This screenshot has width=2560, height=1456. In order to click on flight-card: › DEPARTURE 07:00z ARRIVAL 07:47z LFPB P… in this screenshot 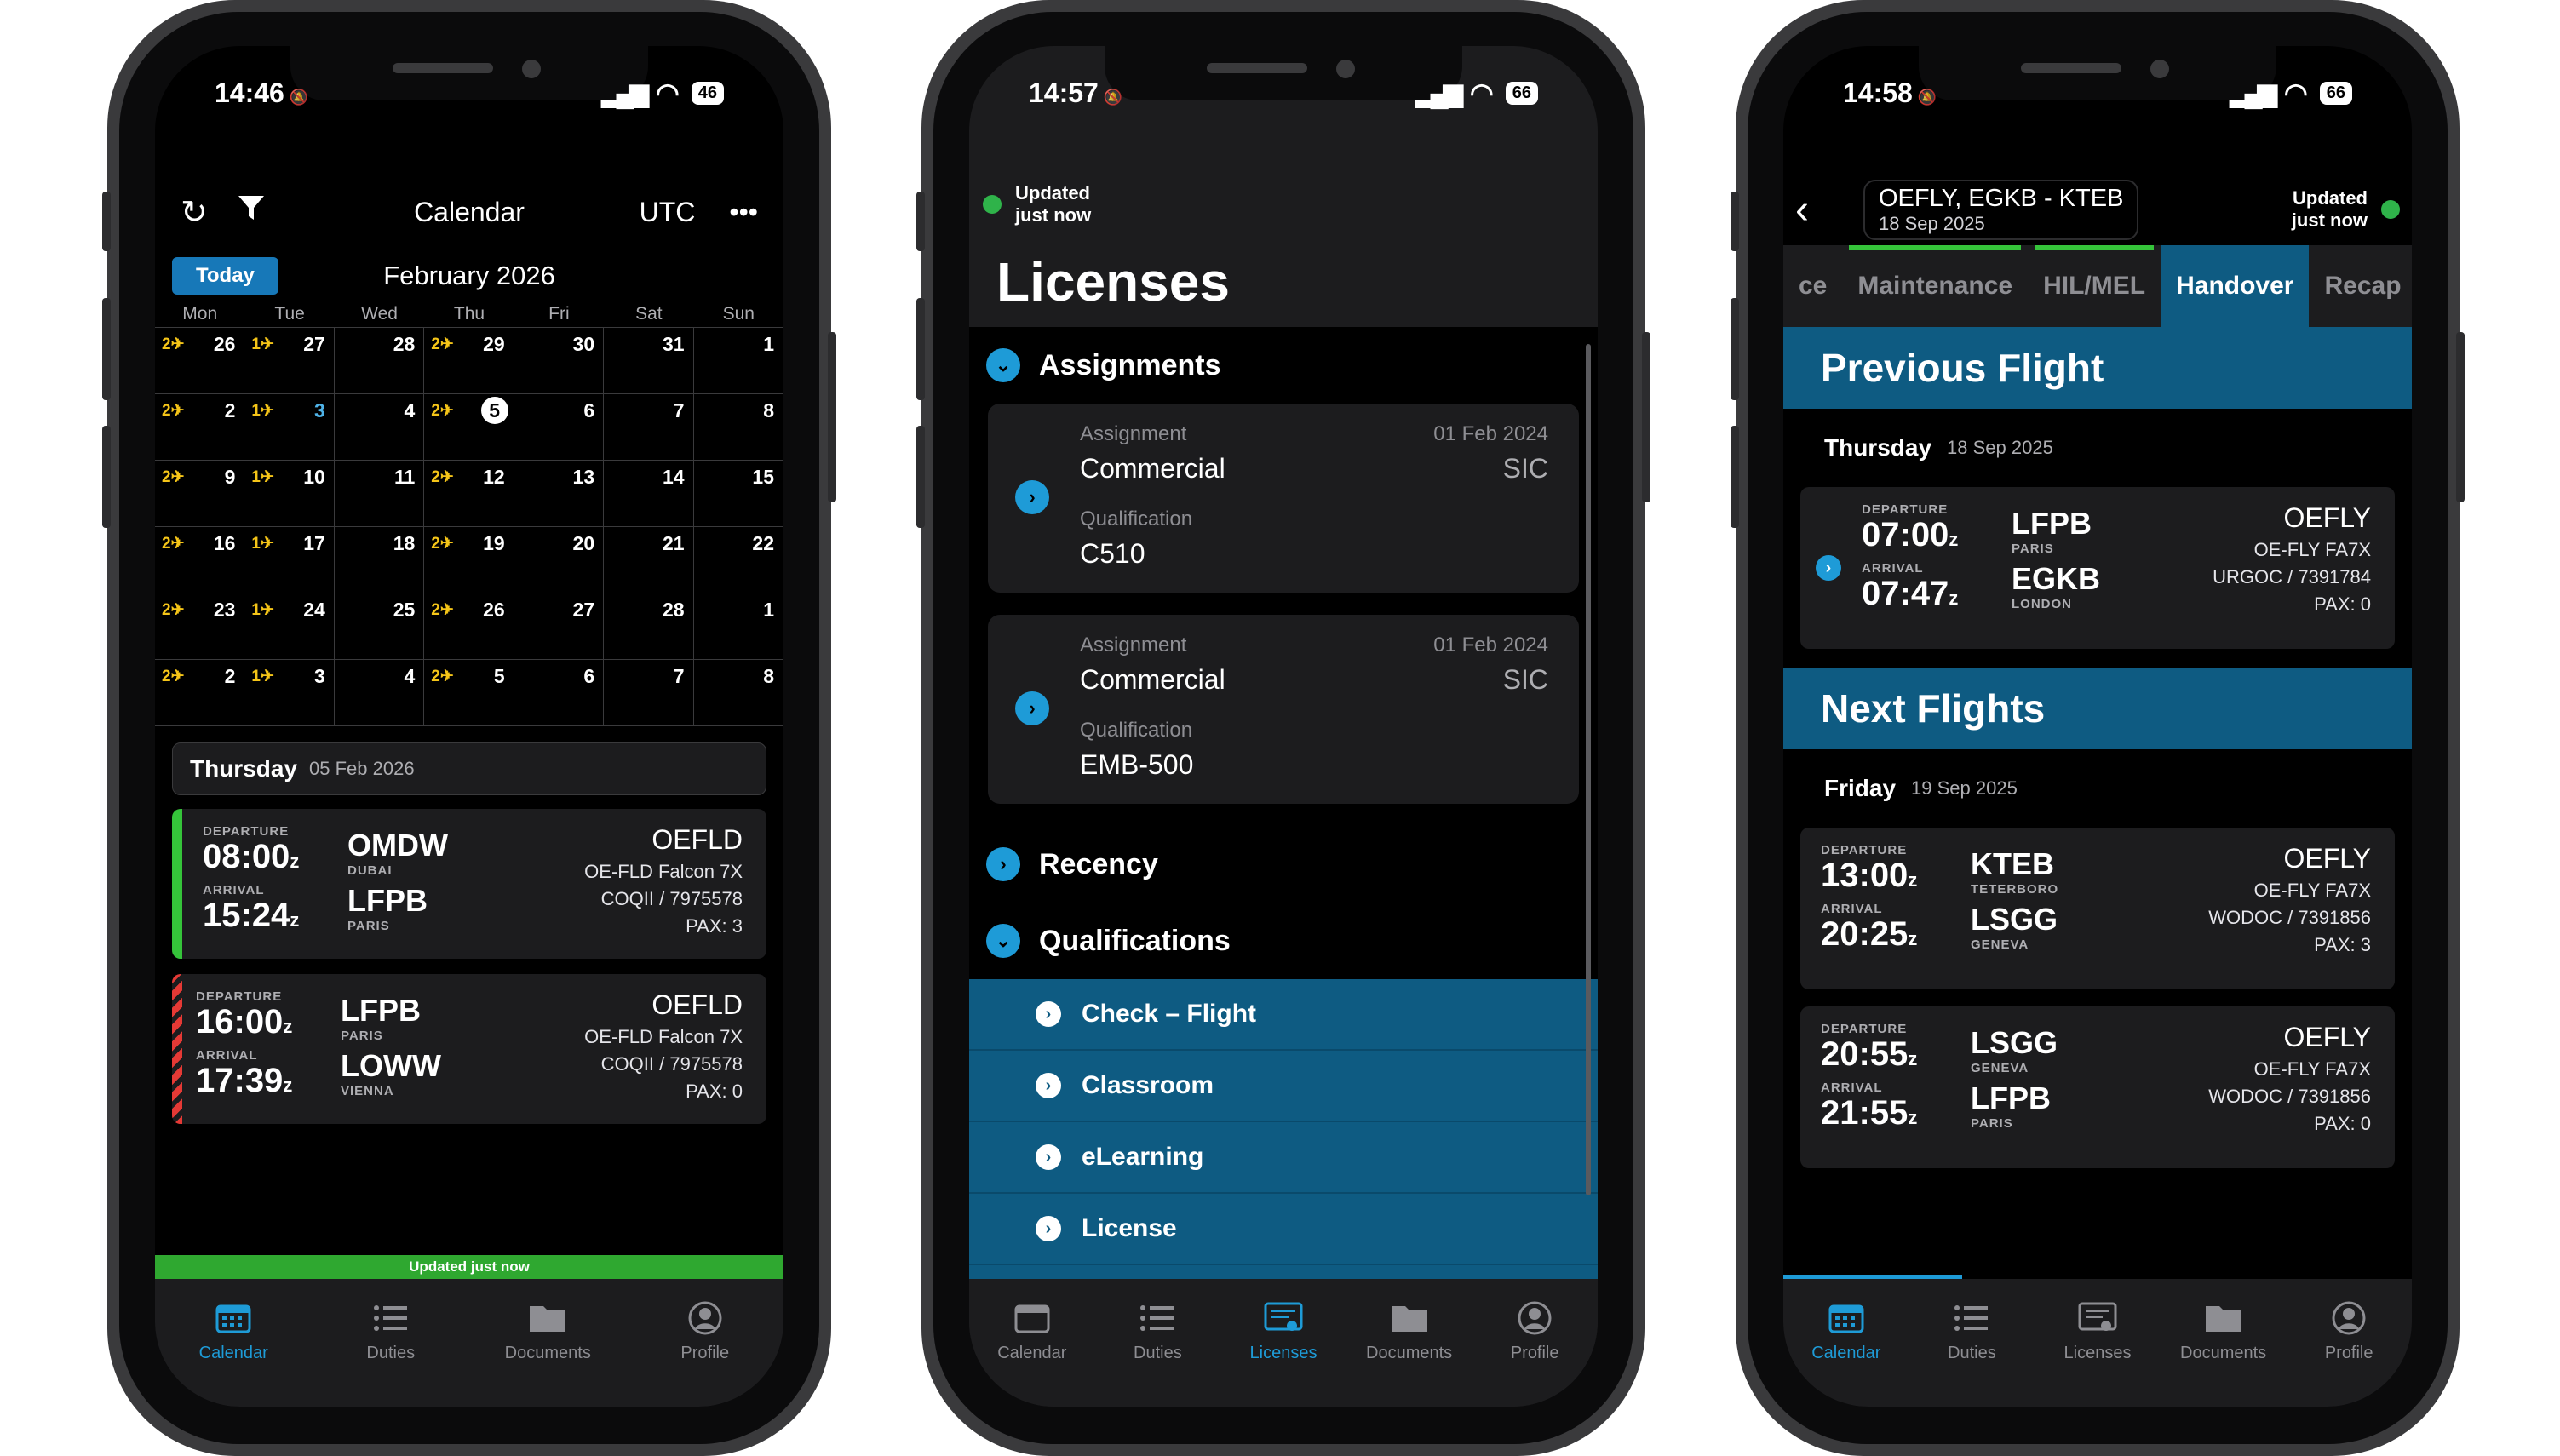, I will do `click(2097, 568)`.